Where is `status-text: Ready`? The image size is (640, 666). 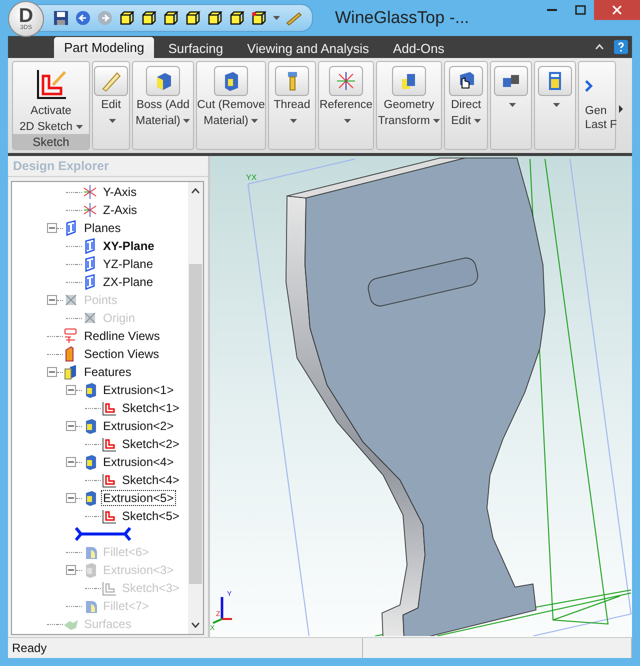
status-text: Ready is located at coordinates (185, 648).